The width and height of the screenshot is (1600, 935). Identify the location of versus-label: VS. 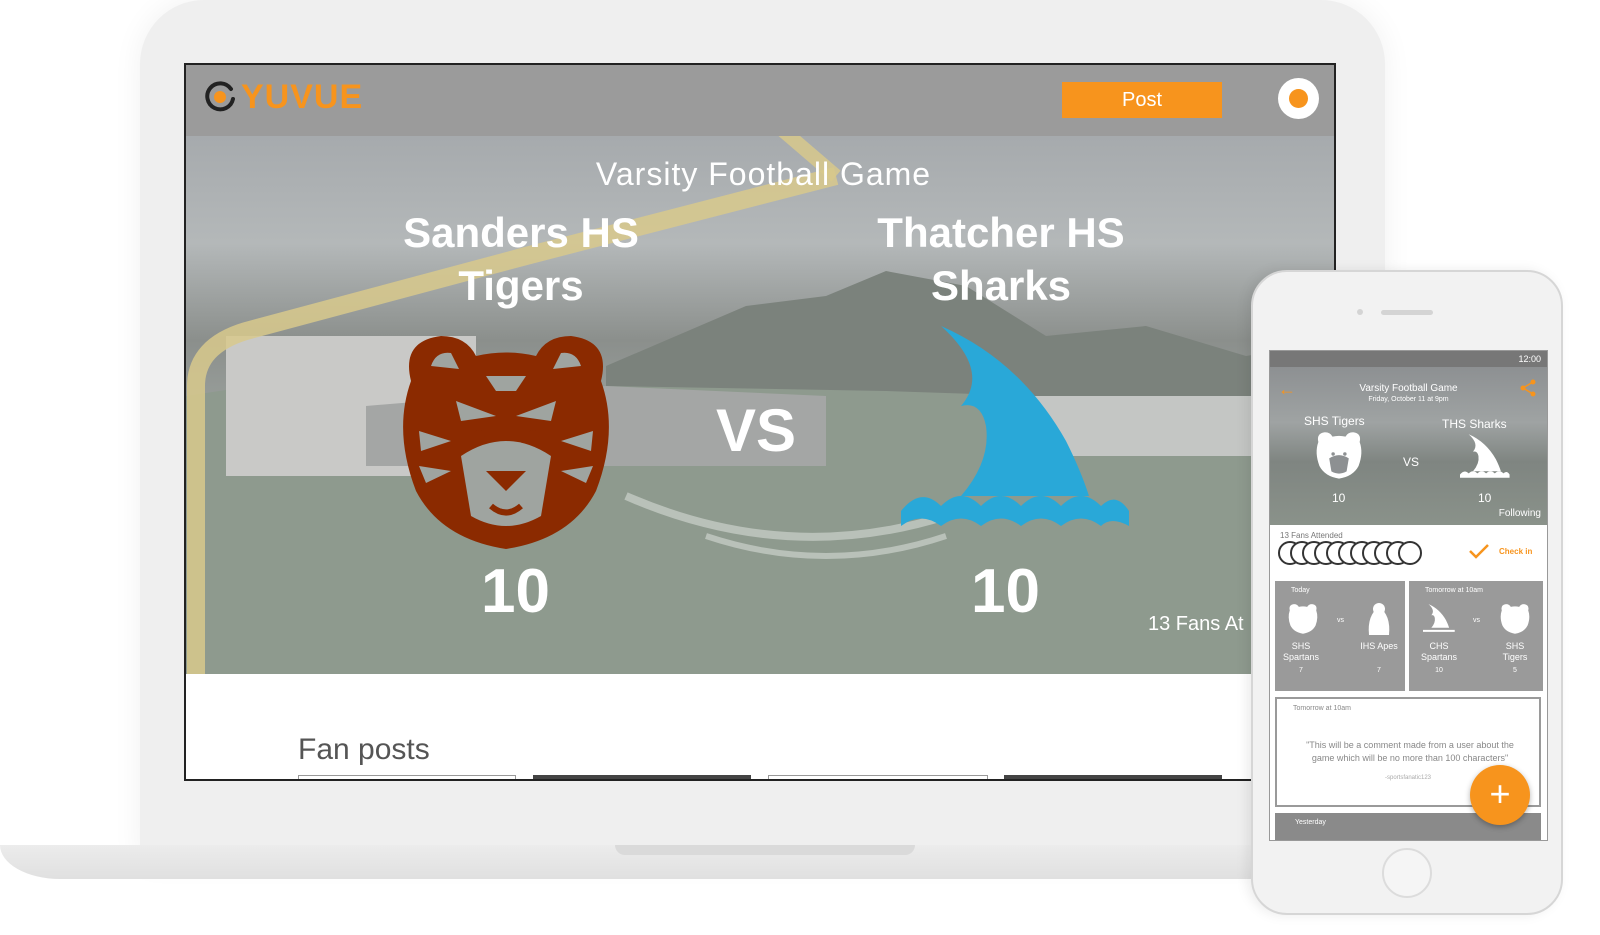
(756, 430).